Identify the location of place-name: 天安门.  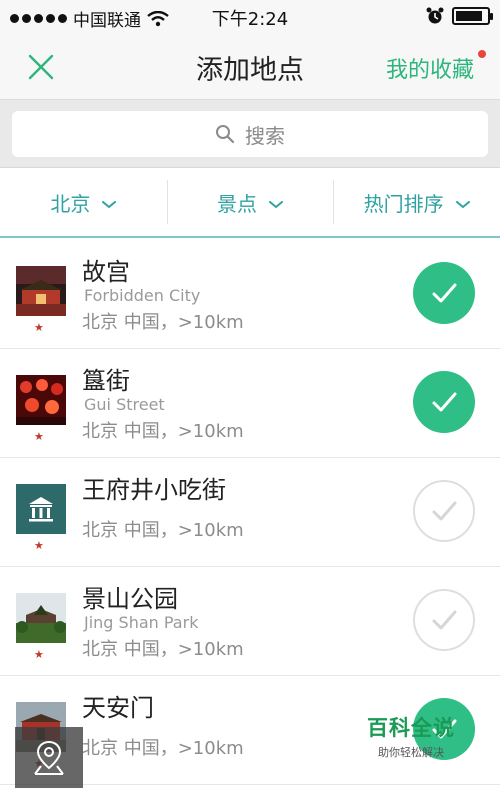
(118, 708).